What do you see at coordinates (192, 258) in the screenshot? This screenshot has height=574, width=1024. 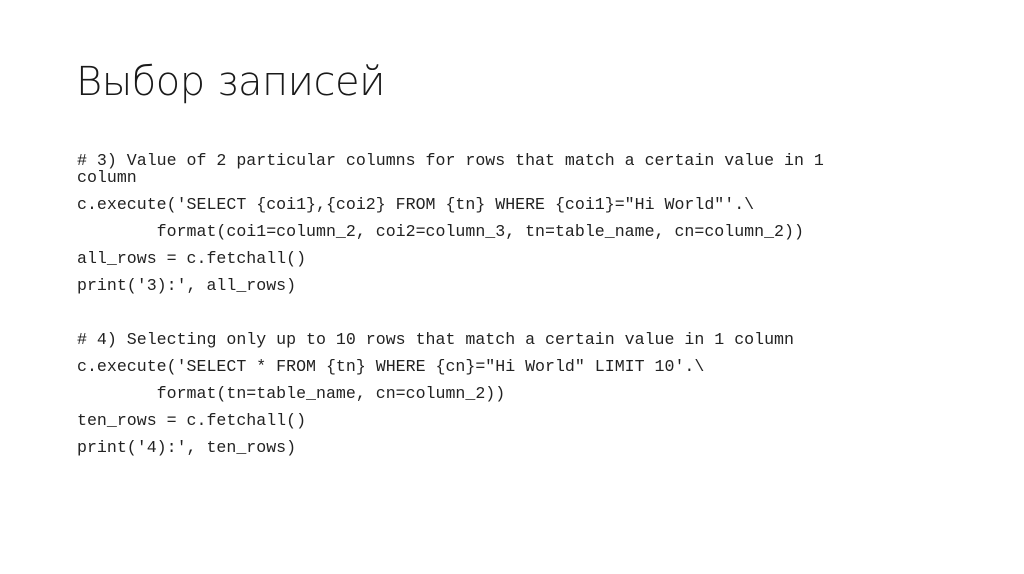 I see `code-line: all_rows = c.fetchall()` at bounding box center [192, 258].